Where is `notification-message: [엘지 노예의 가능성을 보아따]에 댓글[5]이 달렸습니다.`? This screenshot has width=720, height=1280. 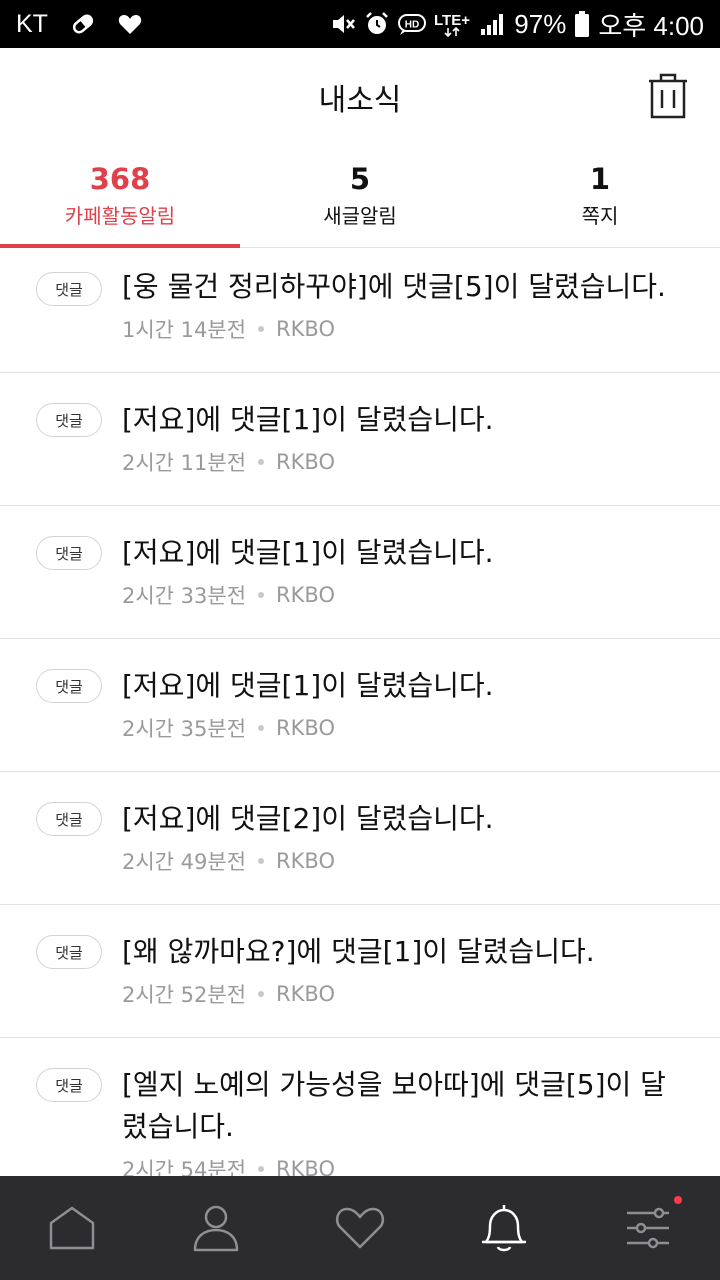
notification-message: [엘지 노예의 가능성을 보아따]에 댓글[5]이 달렸습니다. is located at coordinates (394, 1105).